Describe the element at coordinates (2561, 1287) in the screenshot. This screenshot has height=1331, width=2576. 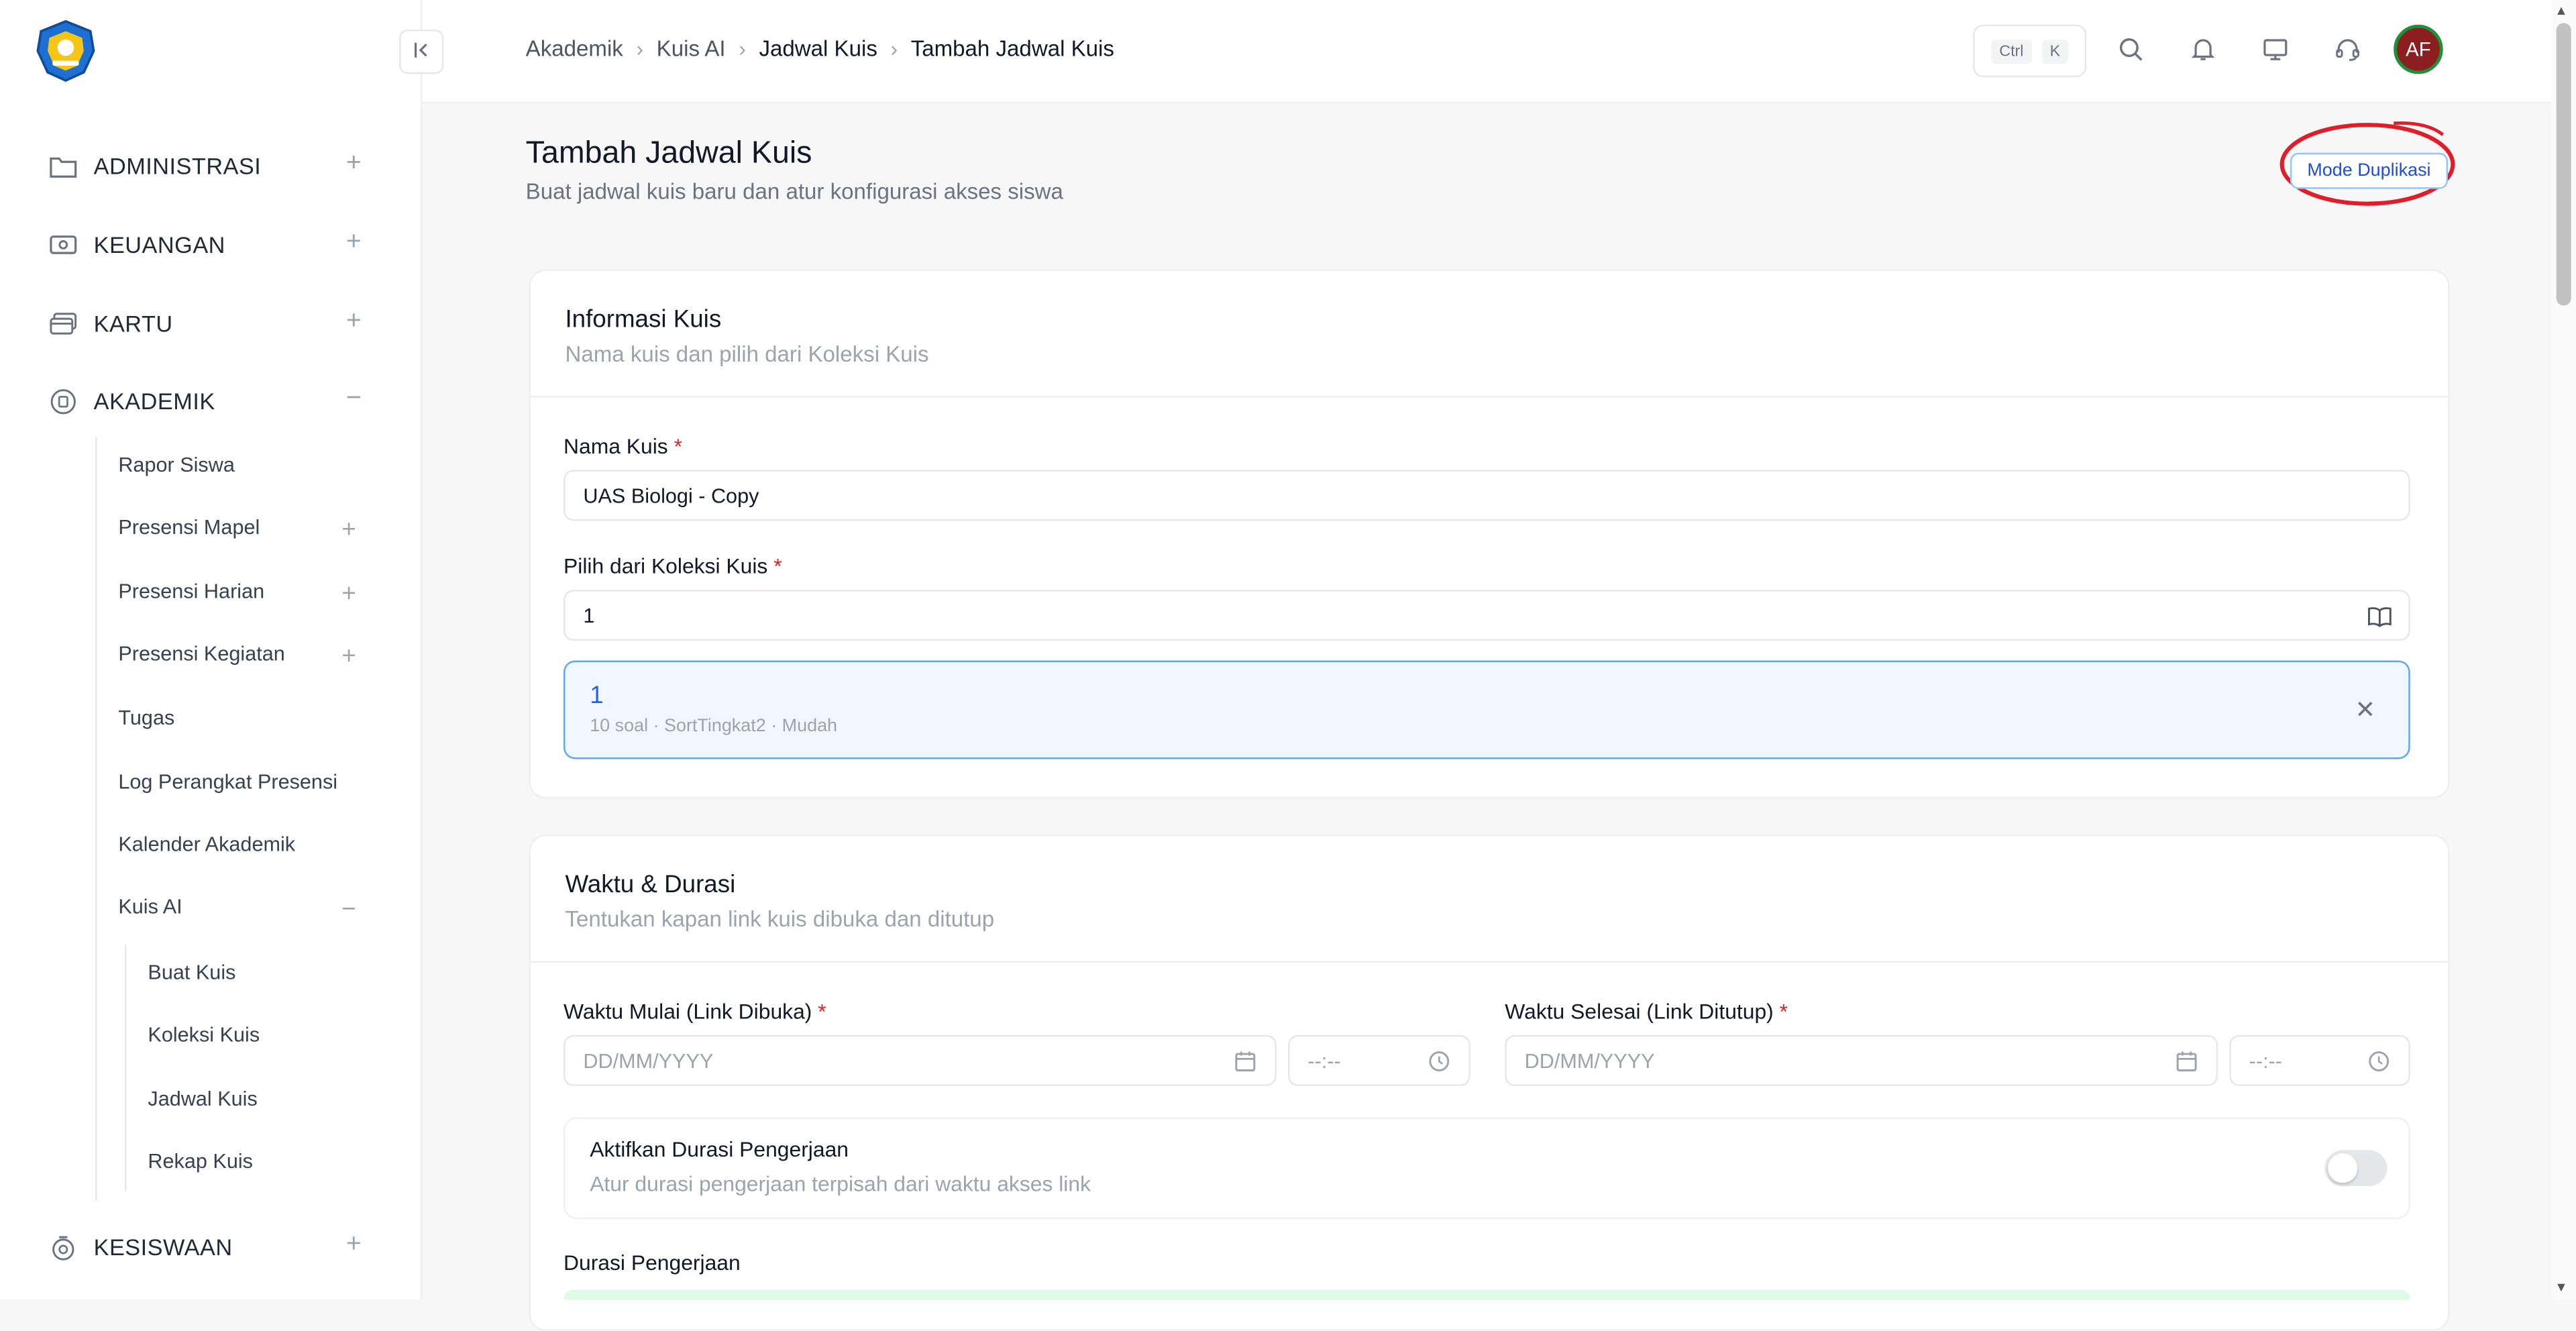
I see `scroll-down-icon: ▼` at that location.